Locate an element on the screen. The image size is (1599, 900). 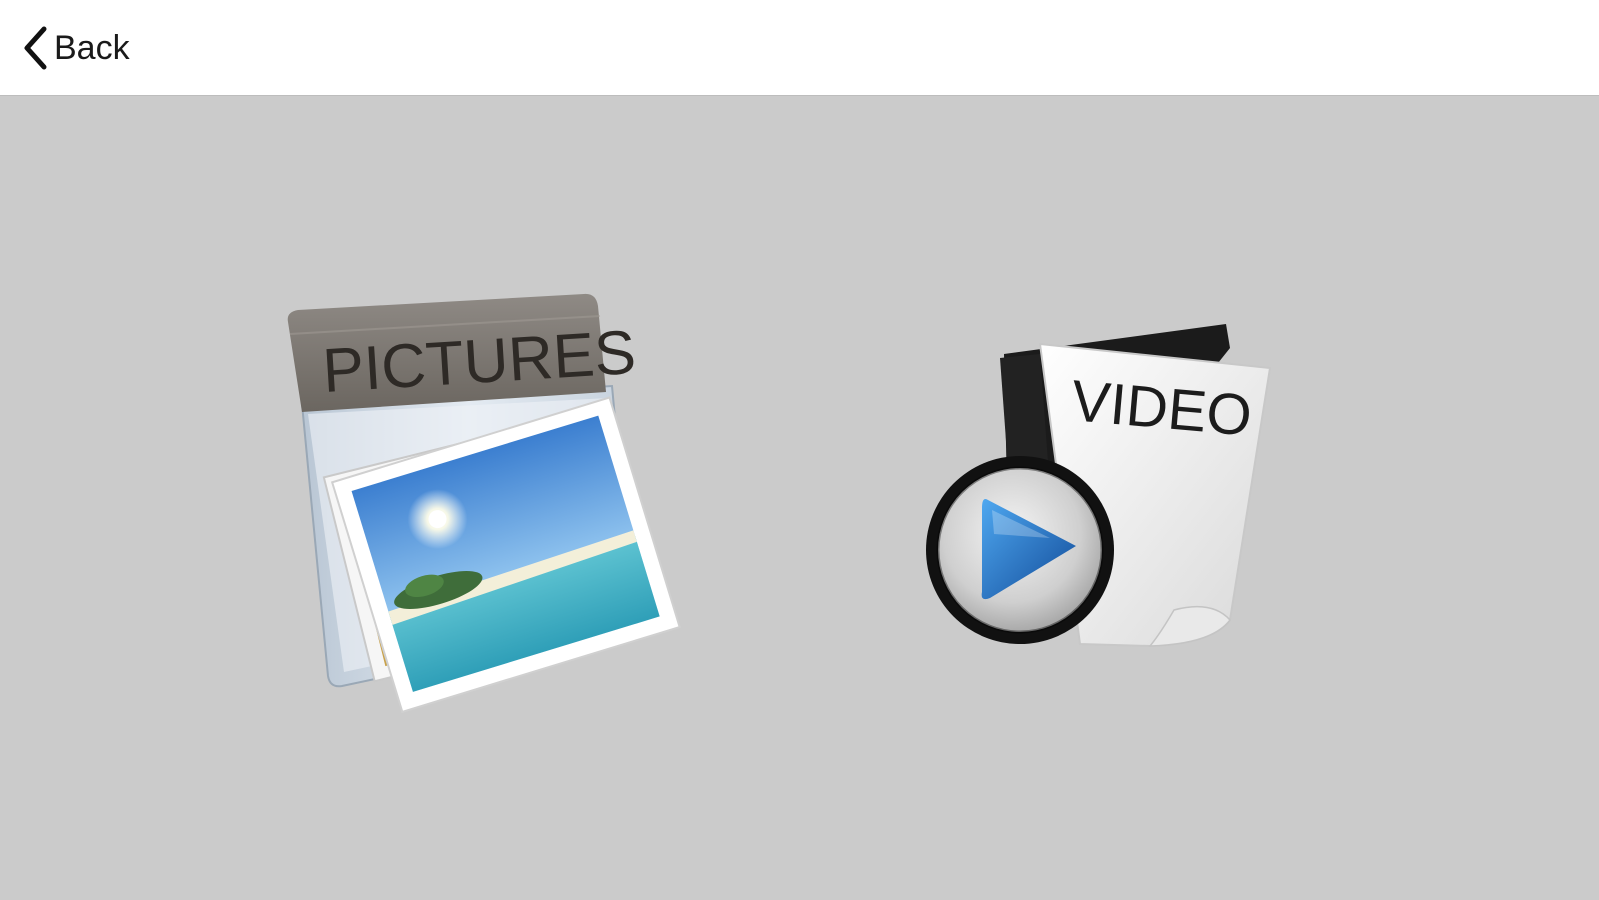
chevron-left-icon is located at coordinates (38, 48).